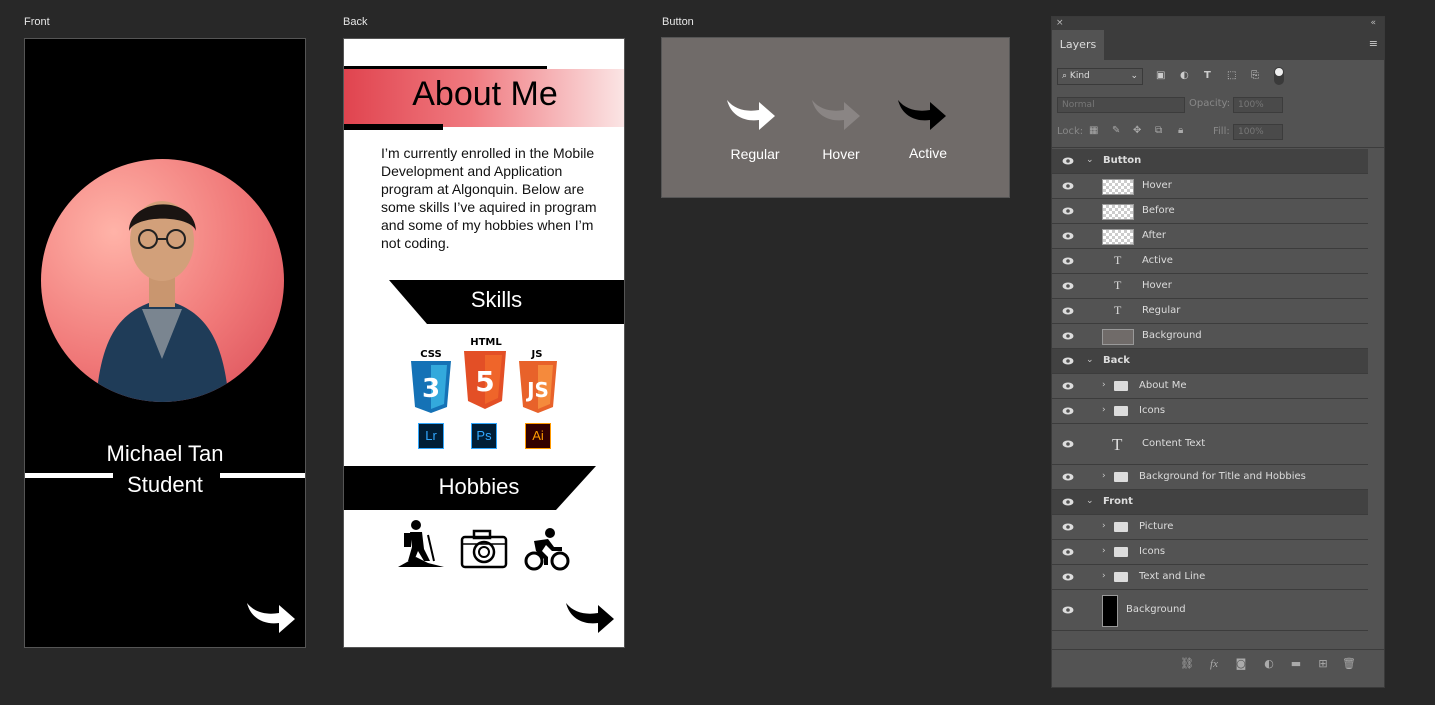 Image resolution: width=1435 pixels, height=705 pixels. Describe the element at coordinates (835, 117) in the screenshot. I see `button-artboard: Regular Hover Active` at that location.